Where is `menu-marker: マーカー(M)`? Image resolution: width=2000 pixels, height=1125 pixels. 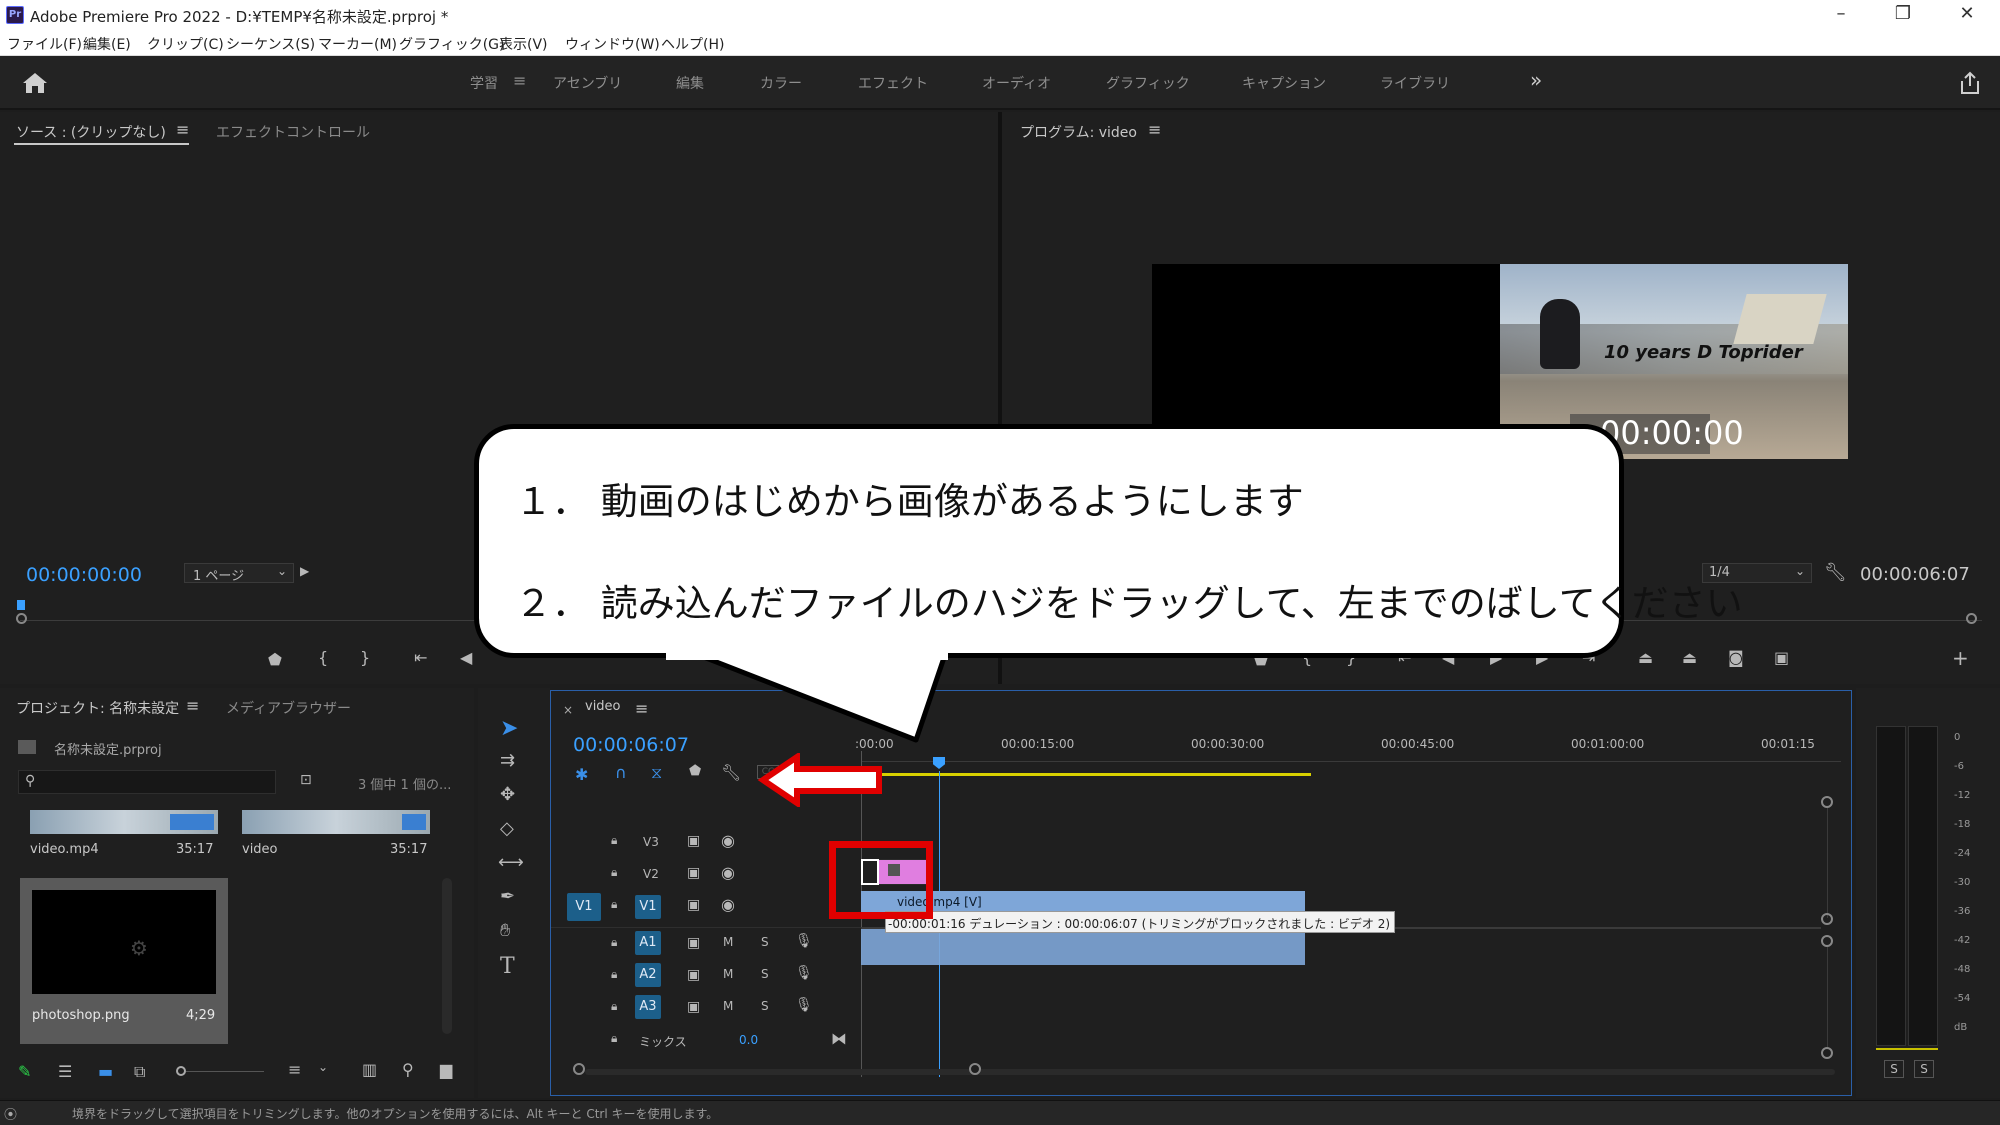
menu-marker: マーカー(M) is located at coordinates (357, 44).